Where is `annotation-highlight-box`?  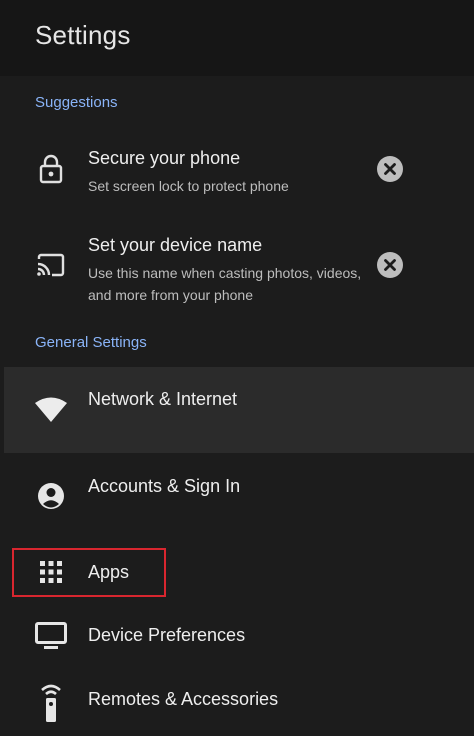
annotation-highlight-box is located at coordinates (89, 572).